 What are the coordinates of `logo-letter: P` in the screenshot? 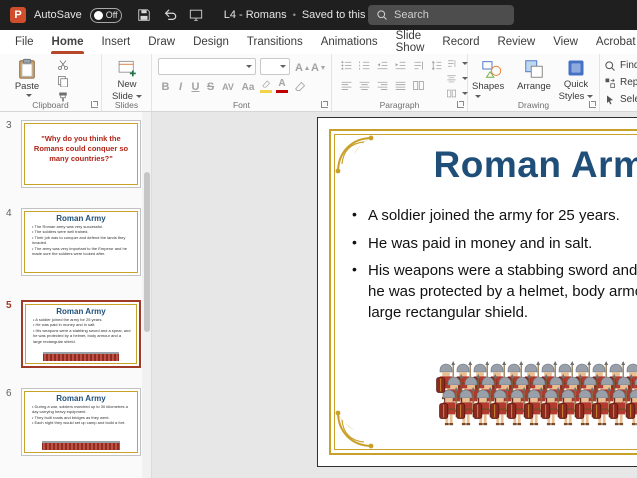 It's located at (18, 15).